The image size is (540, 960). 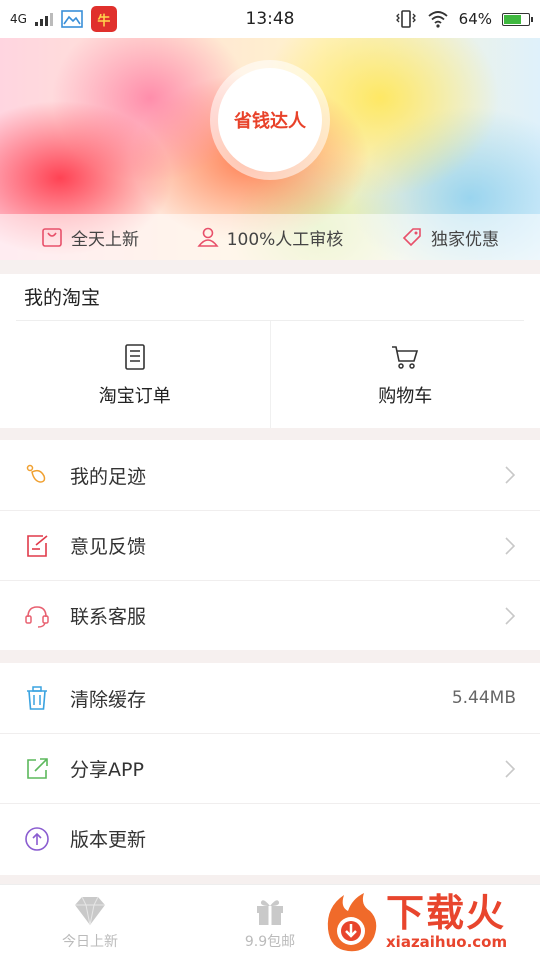 I want to click on menu-item-label: 清除缓存, so click(x=108, y=699).